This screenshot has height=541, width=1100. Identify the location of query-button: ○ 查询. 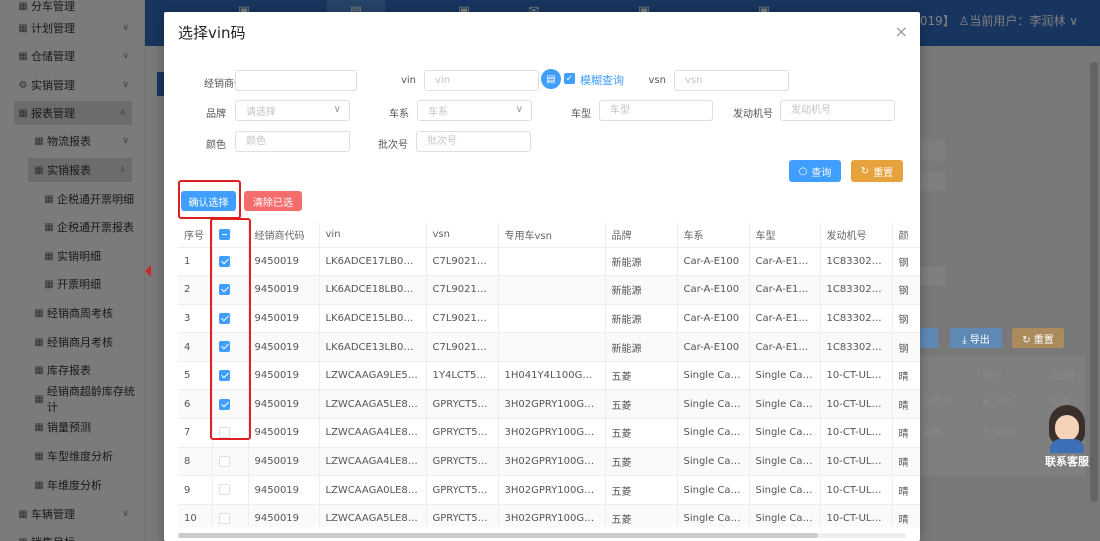
(815, 171).